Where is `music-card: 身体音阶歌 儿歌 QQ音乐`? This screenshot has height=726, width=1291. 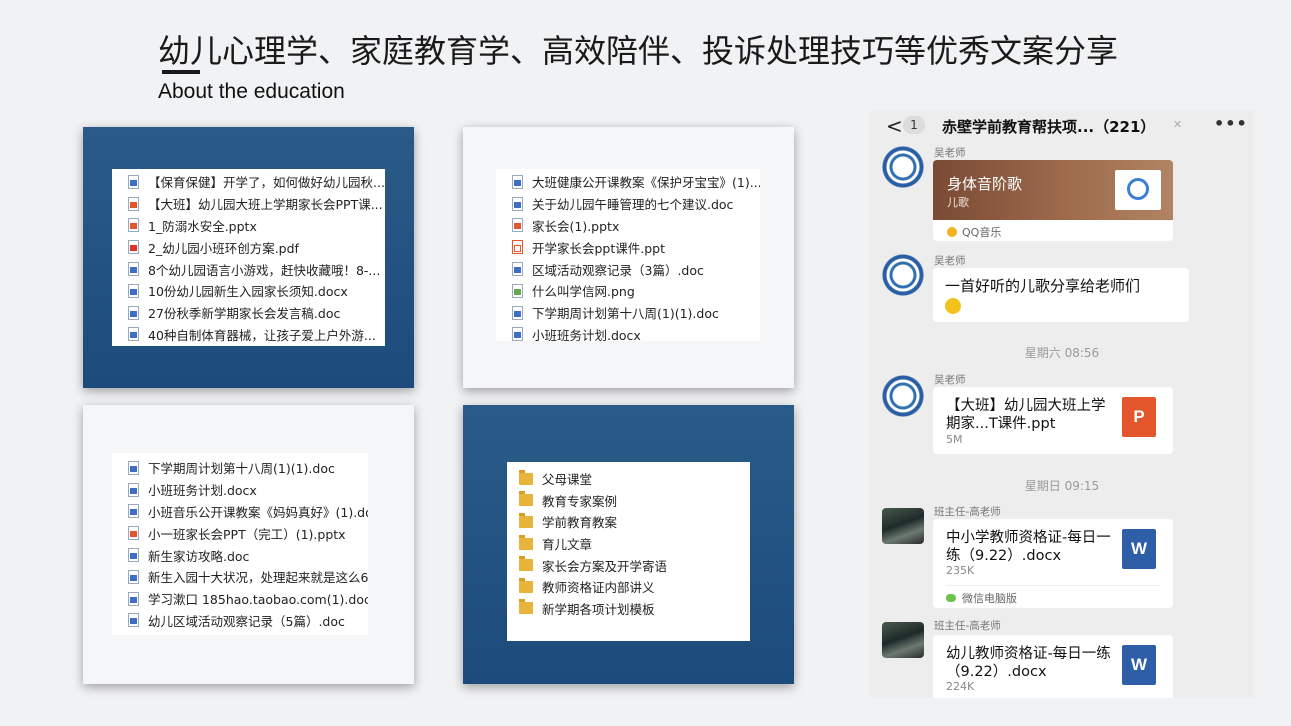 music-card: 身体音阶歌 儿歌 QQ音乐 is located at coordinates (1053, 200).